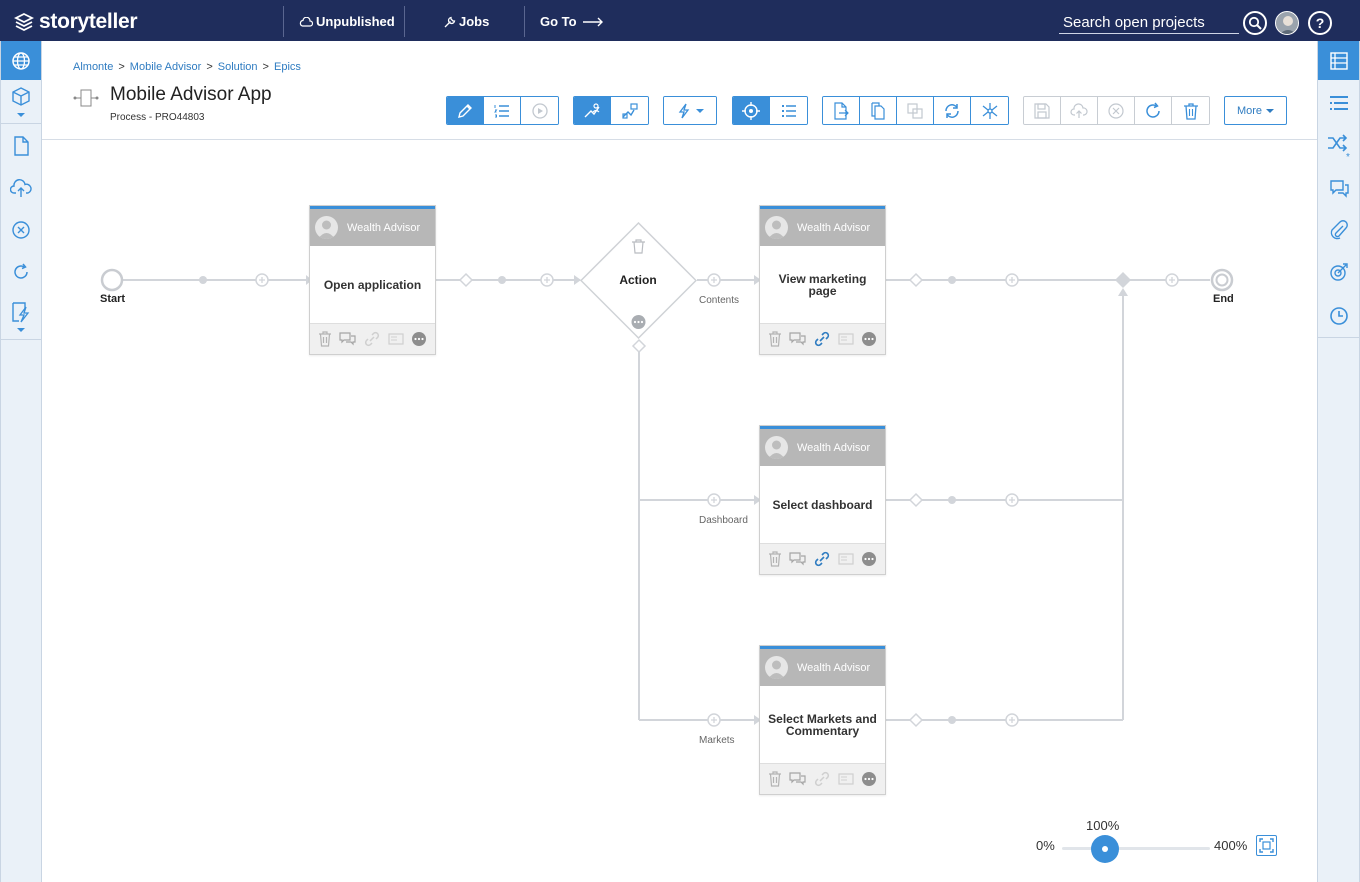 The height and width of the screenshot is (882, 1360). I want to click on card-title: View marketing page, so click(822, 284).